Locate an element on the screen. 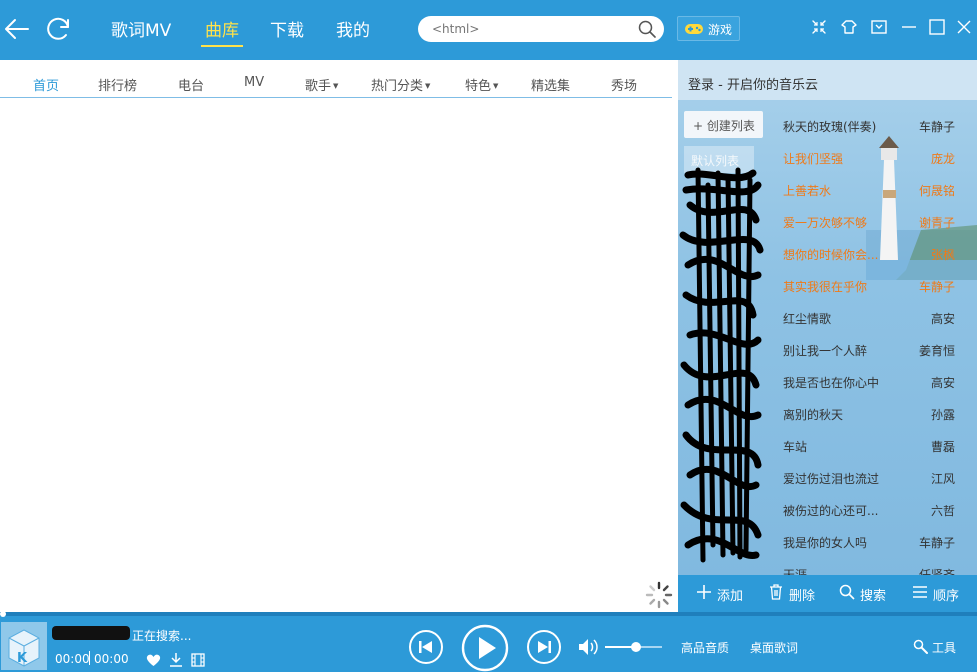 The width and height of the screenshot is (977, 672). song-row: 天涯 任贤齐 is located at coordinates (872, 566).